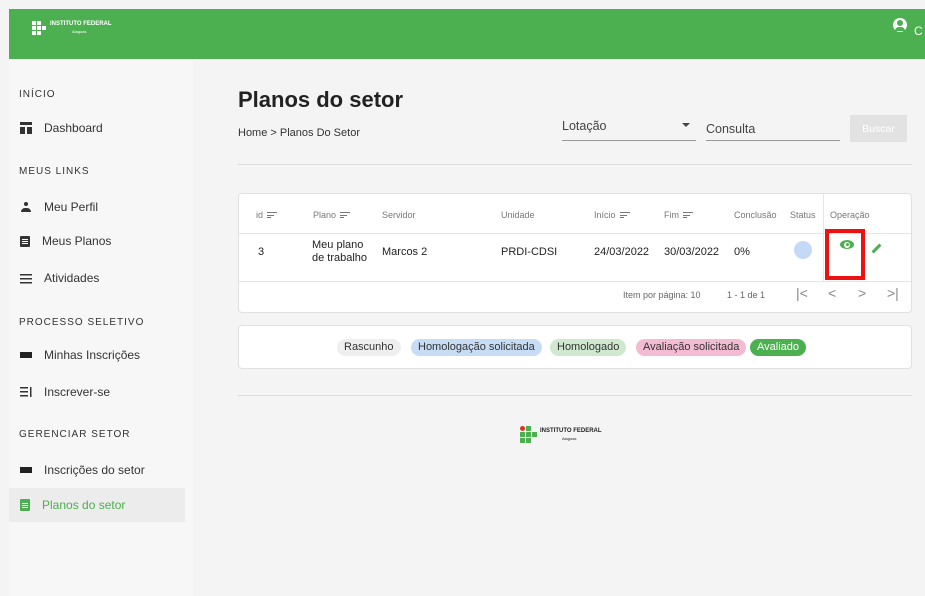  I want to click on sidebar-item-label: Dashboard, so click(73, 128).